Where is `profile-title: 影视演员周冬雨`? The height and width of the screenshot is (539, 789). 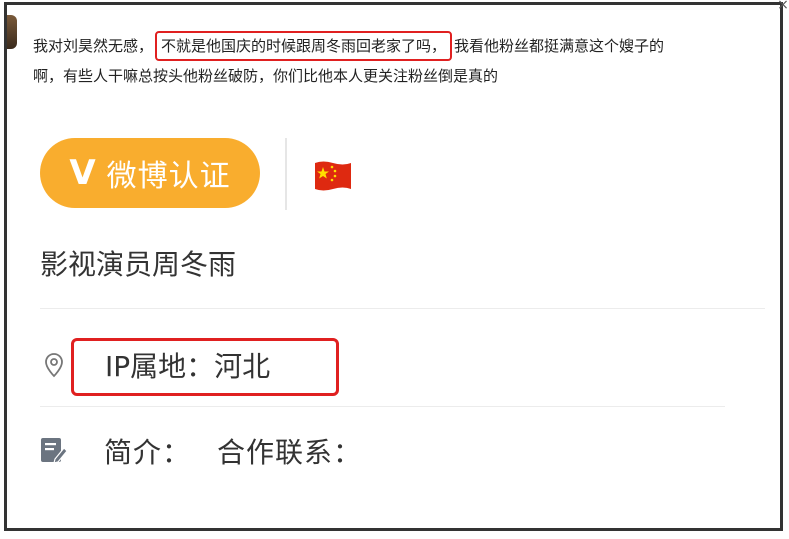 profile-title: 影视演员周冬雨 is located at coordinates (138, 264).